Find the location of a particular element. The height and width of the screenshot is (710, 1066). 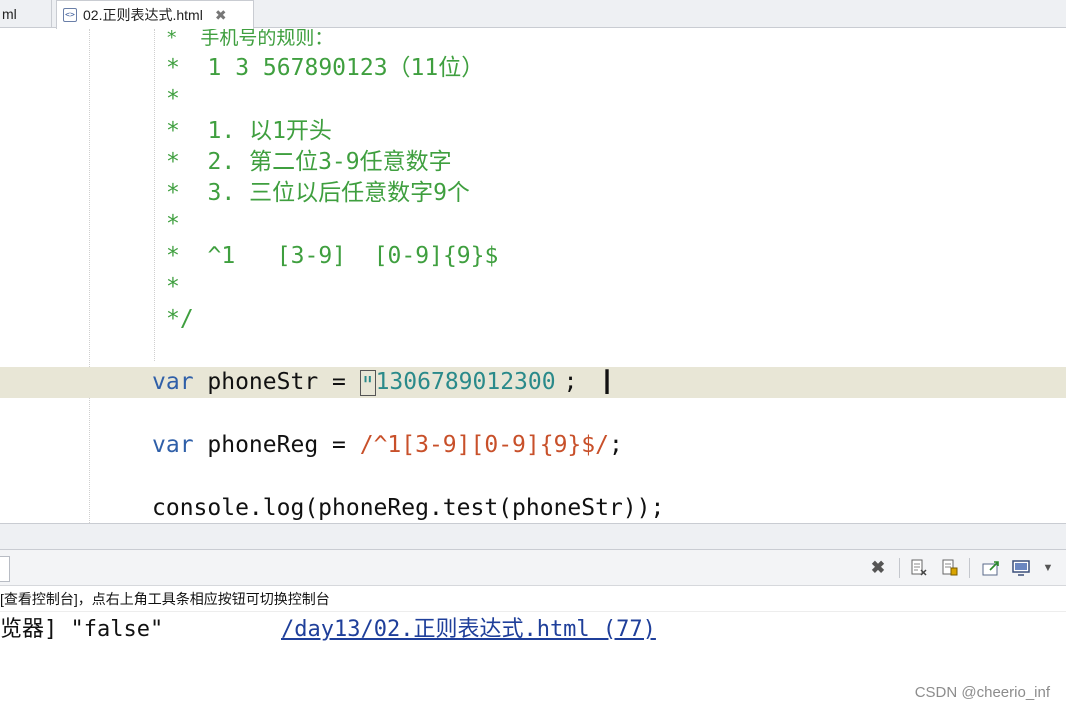

text-cursor-icon: I is located at coordinates (607, 383).